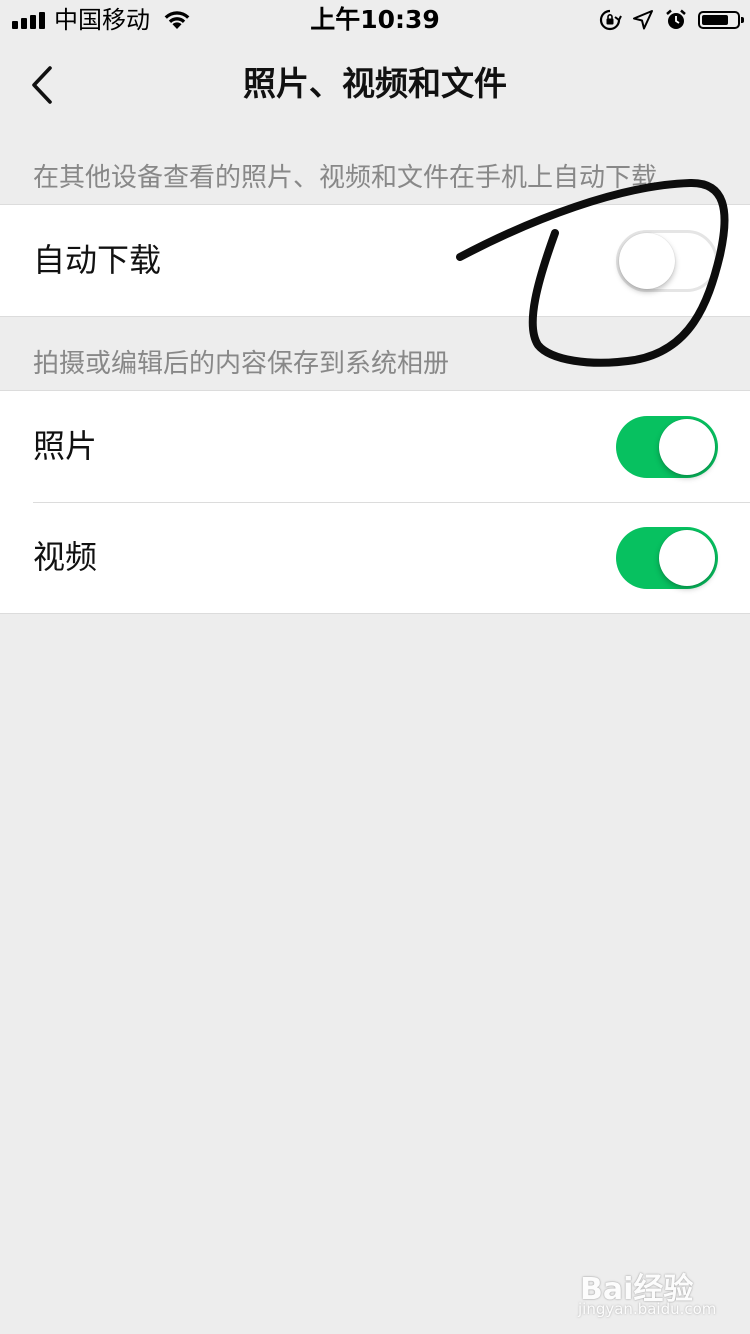  I want to click on page-title: 照片、视频和文件, so click(375, 83).